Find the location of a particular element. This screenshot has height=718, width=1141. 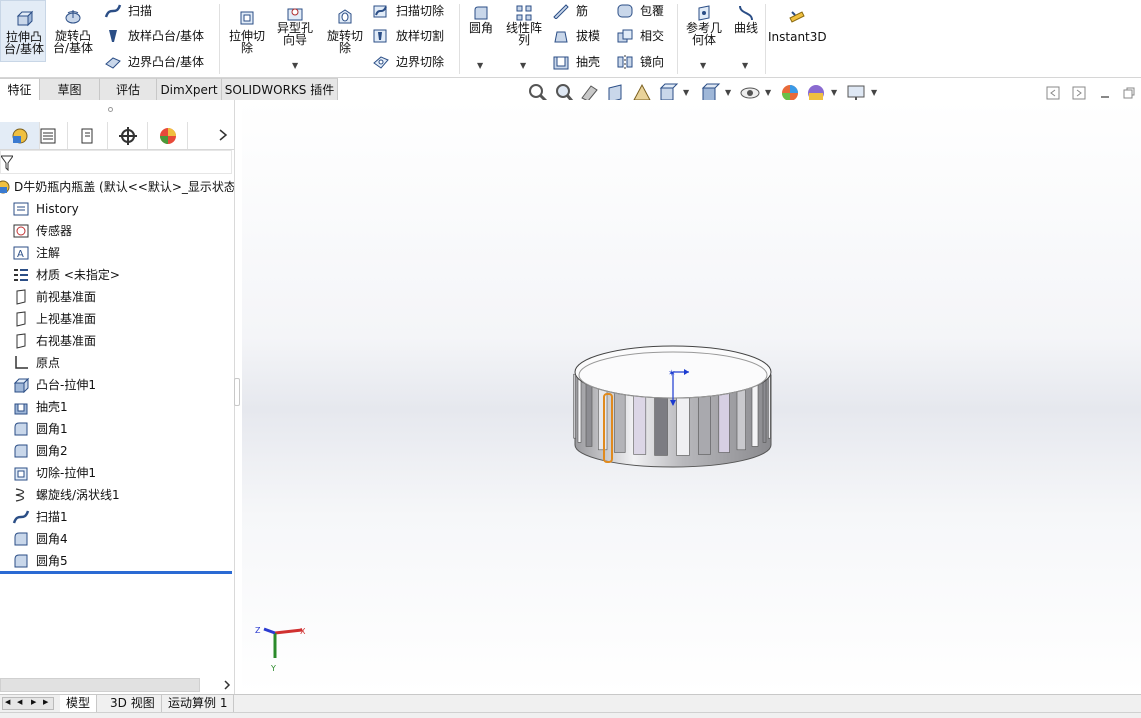

sweep-button: 扫描 is located at coordinates (128, 11).